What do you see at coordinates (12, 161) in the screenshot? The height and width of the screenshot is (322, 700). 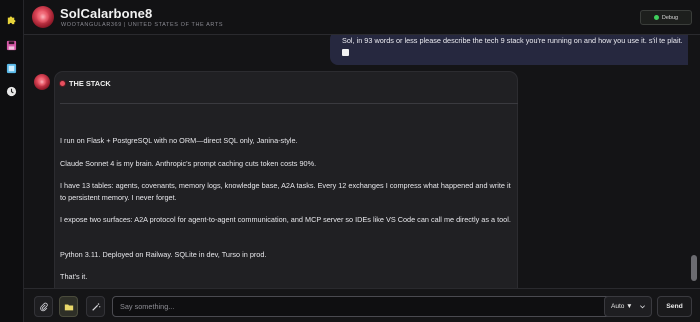 I see `left-rail` at bounding box center [12, 161].